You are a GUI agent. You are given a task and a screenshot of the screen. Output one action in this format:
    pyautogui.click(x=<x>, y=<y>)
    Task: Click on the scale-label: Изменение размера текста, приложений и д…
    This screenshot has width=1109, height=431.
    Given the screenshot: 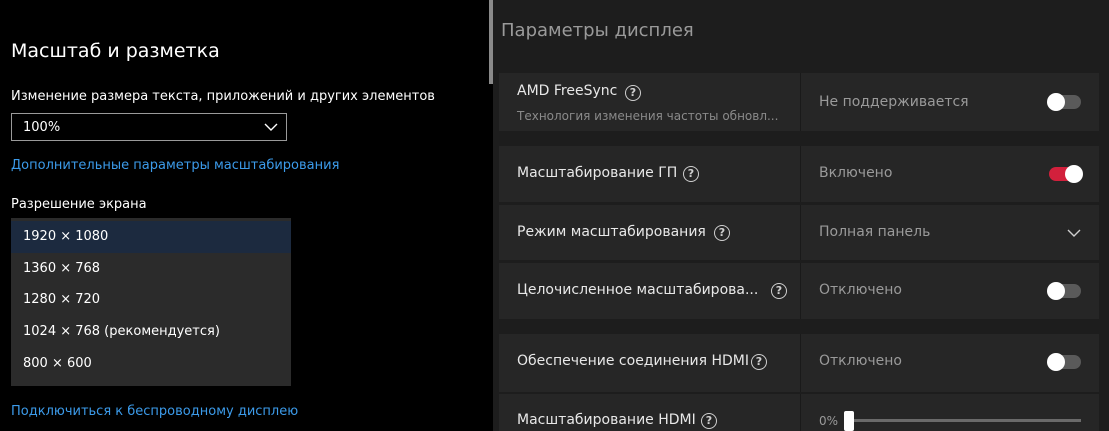 What is the action you would take?
    pyautogui.click(x=223, y=96)
    